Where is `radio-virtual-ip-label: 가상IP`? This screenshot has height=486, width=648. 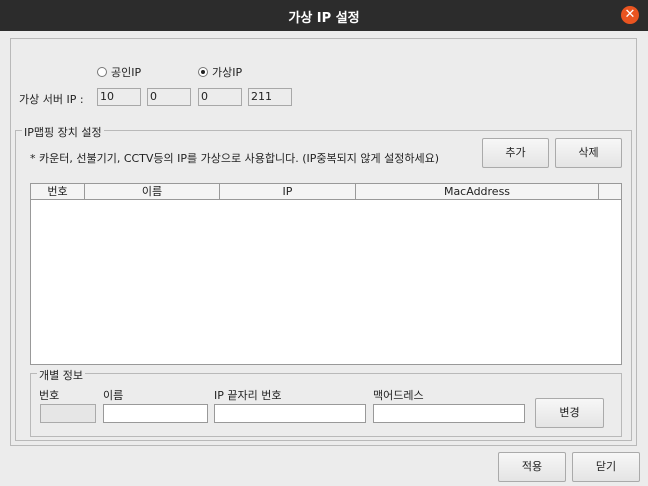 radio-virtual-ip-label: 가상IP is located at coordinates (227, 72).